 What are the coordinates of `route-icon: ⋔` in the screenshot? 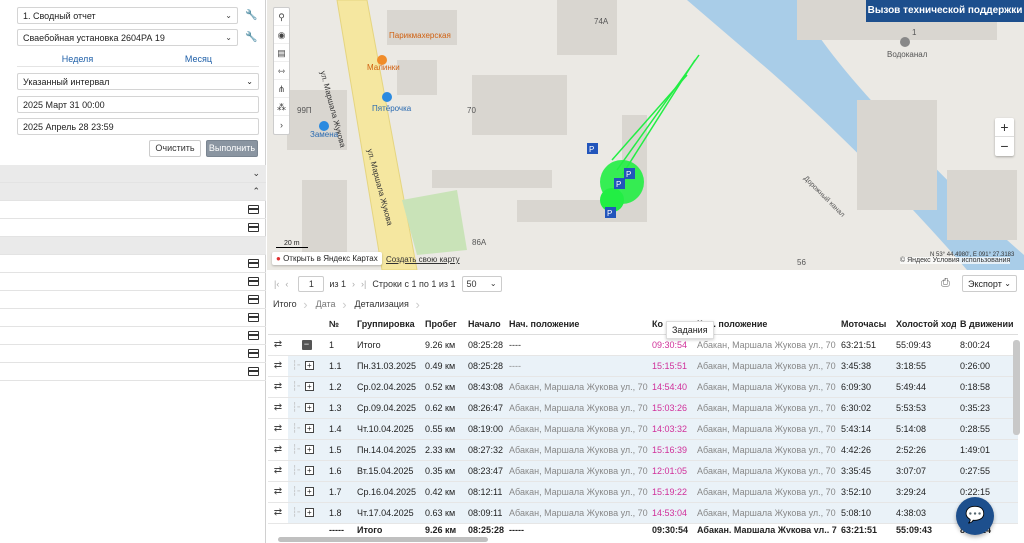 It's located at (281, 89).